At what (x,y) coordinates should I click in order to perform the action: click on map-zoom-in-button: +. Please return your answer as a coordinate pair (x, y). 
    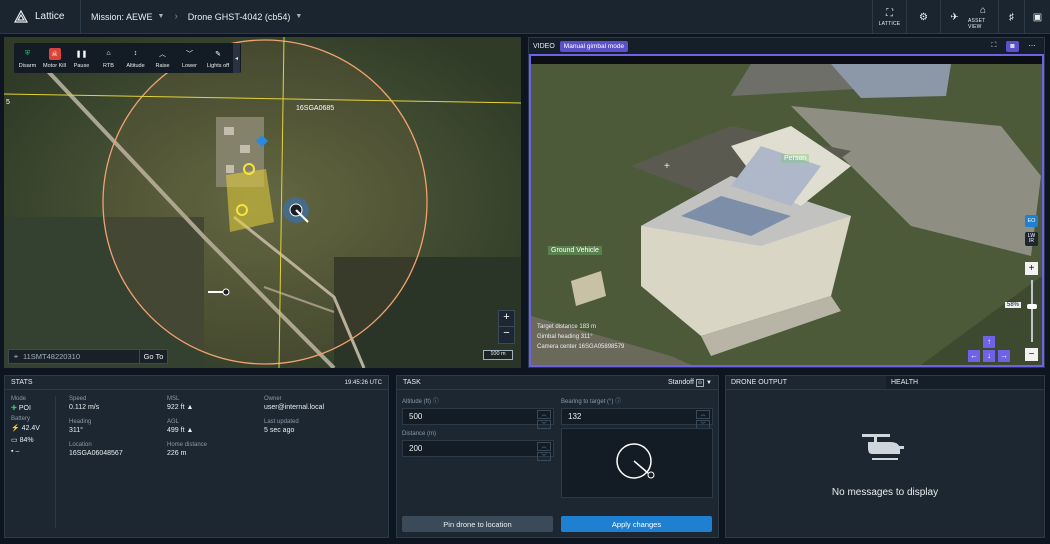
    Looking at the image, I should click on (506, 319).